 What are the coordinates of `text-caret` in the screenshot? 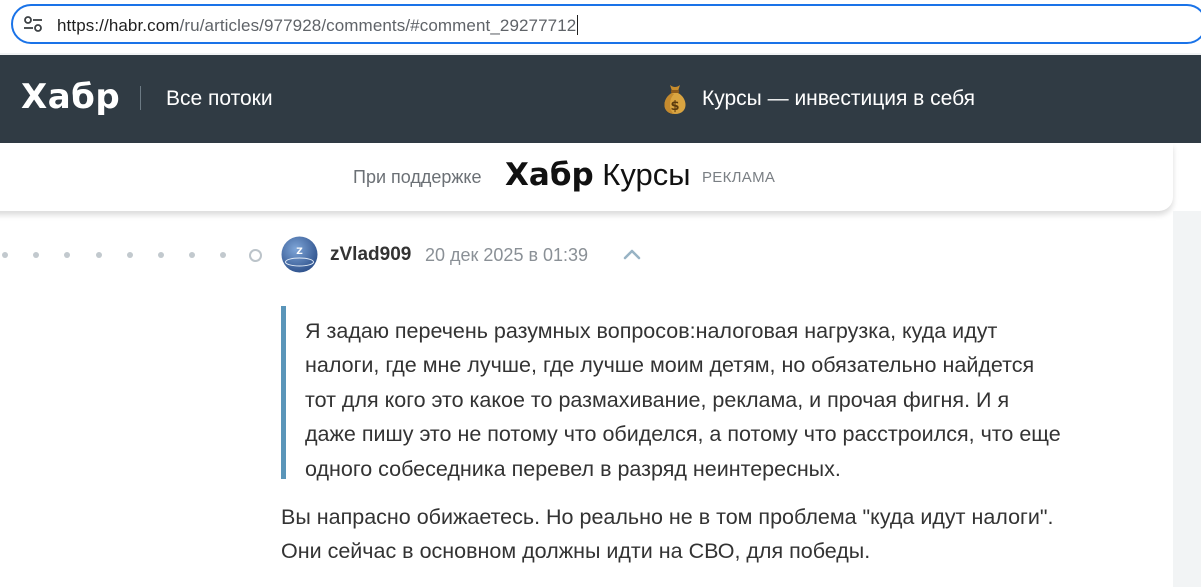 It's located at (578, 25).